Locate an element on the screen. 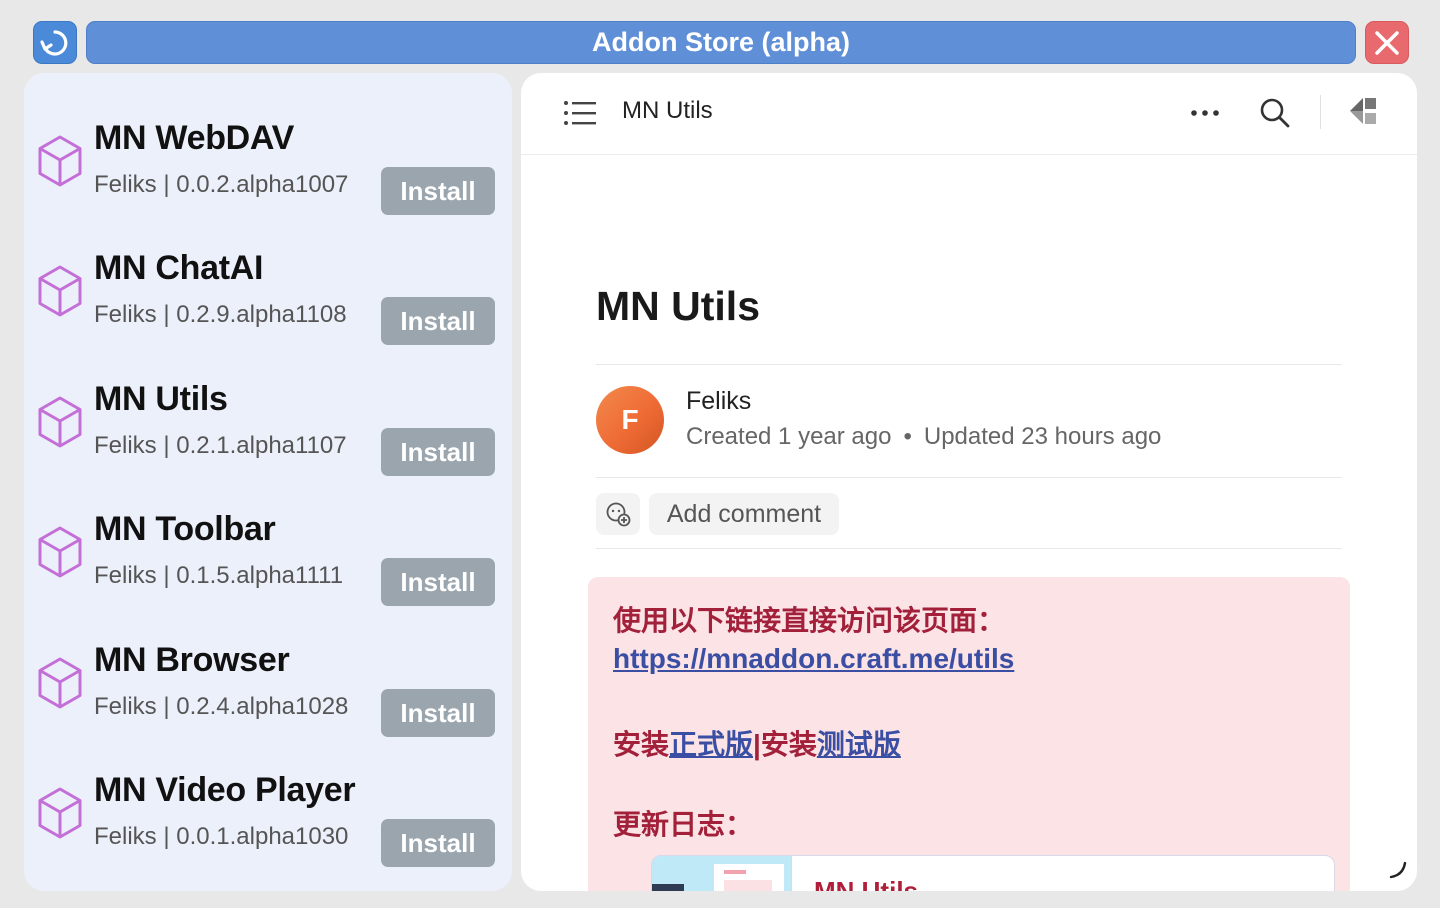 This screenshot has width=1440, height=908. install-beta-link: 测试版 is located at coordinates (859, 744).